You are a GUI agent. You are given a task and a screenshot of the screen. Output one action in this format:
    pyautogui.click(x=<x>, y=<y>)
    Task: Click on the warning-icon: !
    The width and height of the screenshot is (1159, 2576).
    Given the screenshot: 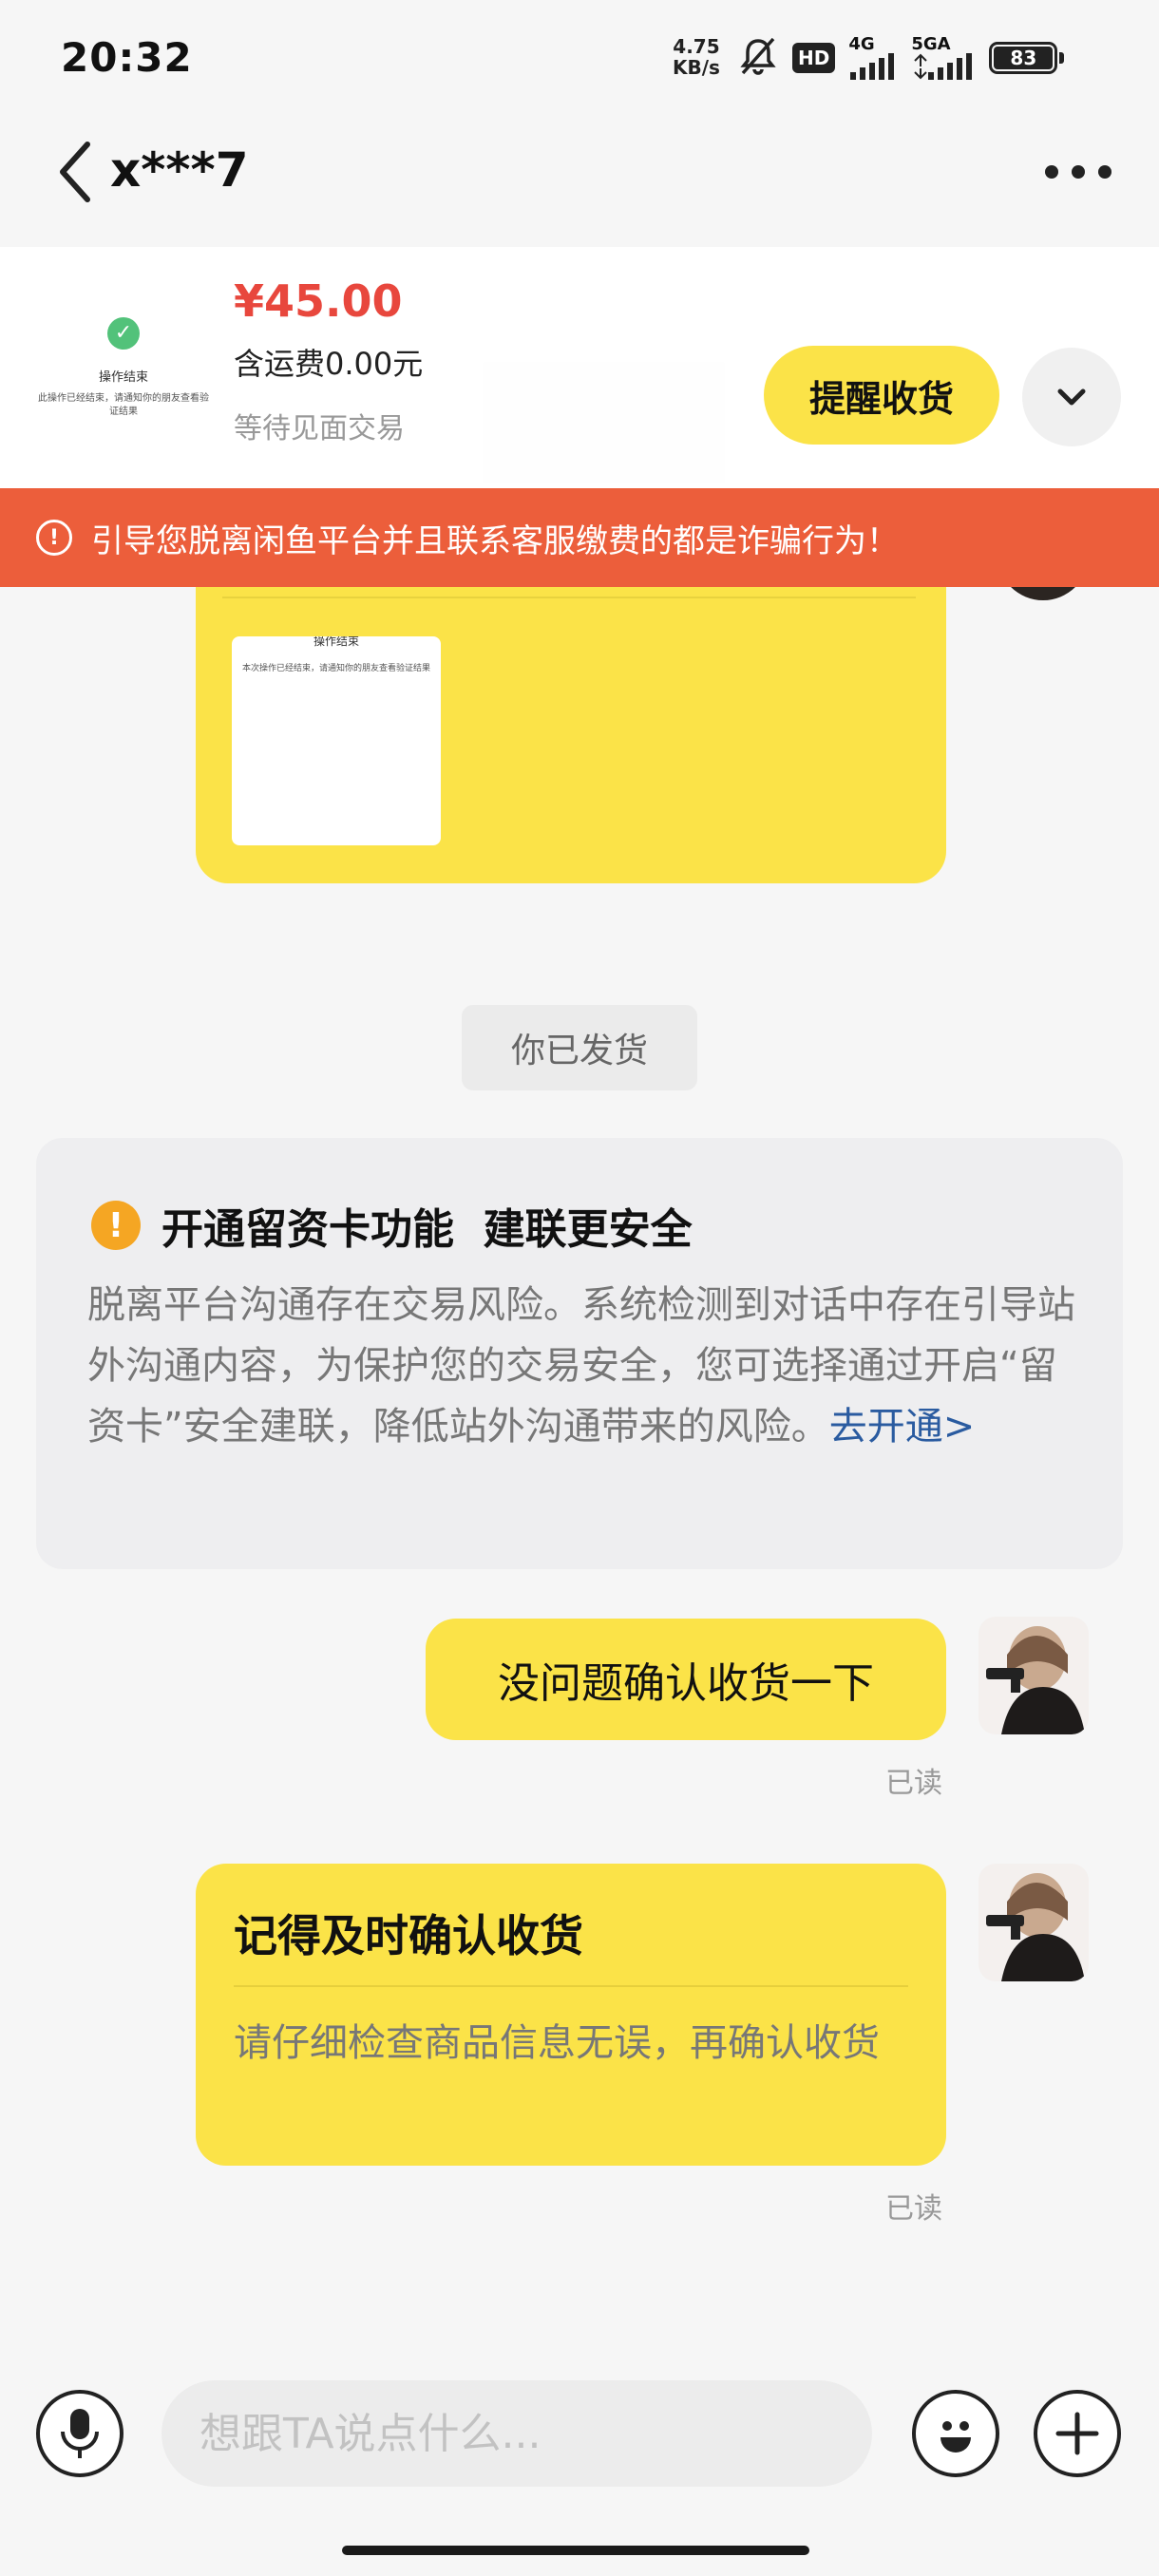 What is the action you would take?
    pyautogui.click(x=54, y=538)
    